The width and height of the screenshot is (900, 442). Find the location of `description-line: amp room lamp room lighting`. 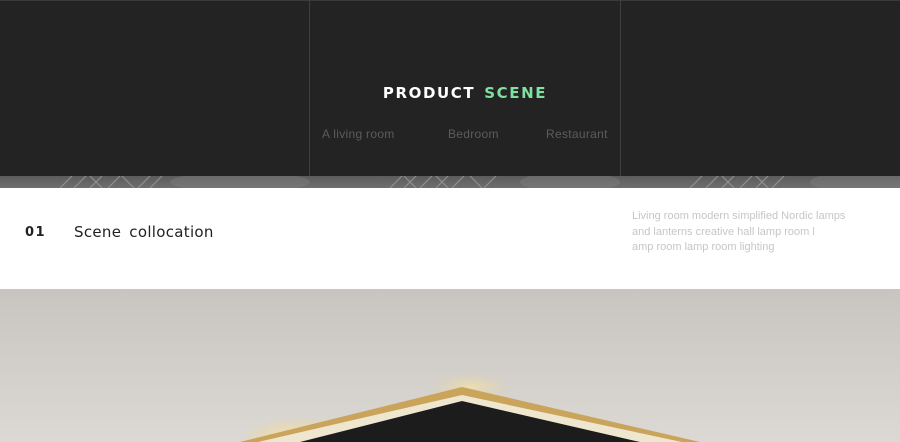

description-line: amp room lamp room lighting is located at coordinates (703, 247).